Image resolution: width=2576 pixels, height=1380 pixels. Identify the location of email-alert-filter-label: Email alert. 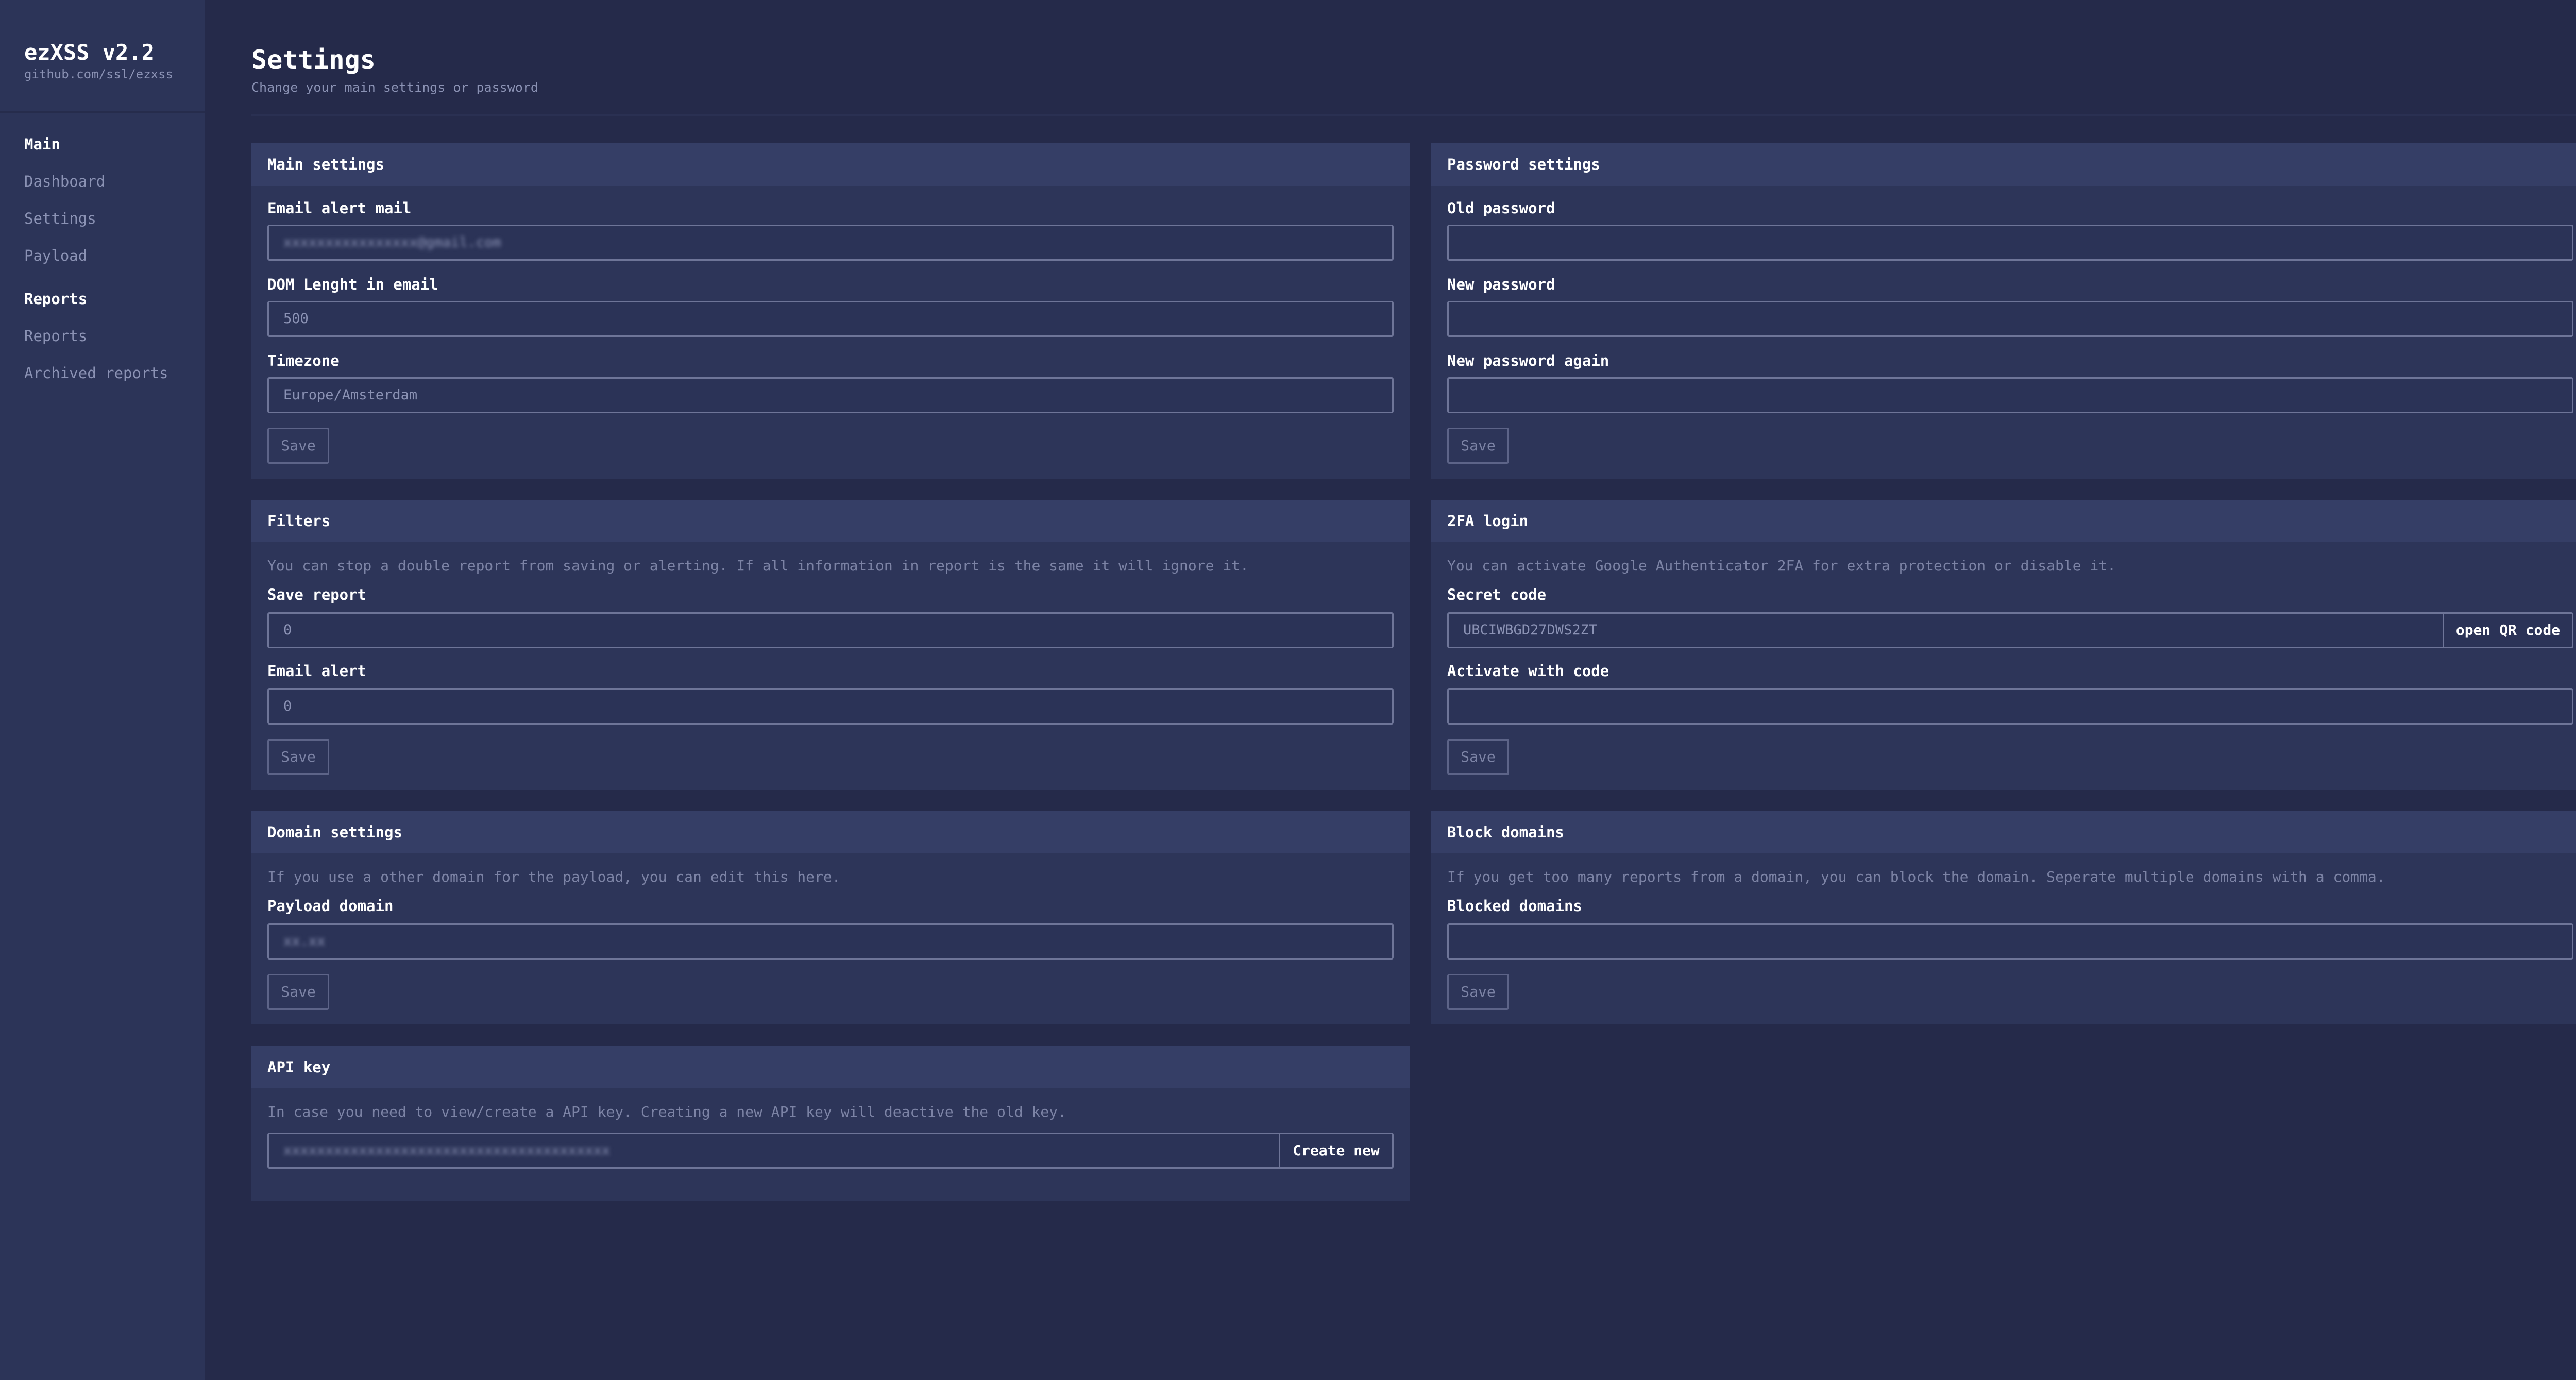
(317, 671).